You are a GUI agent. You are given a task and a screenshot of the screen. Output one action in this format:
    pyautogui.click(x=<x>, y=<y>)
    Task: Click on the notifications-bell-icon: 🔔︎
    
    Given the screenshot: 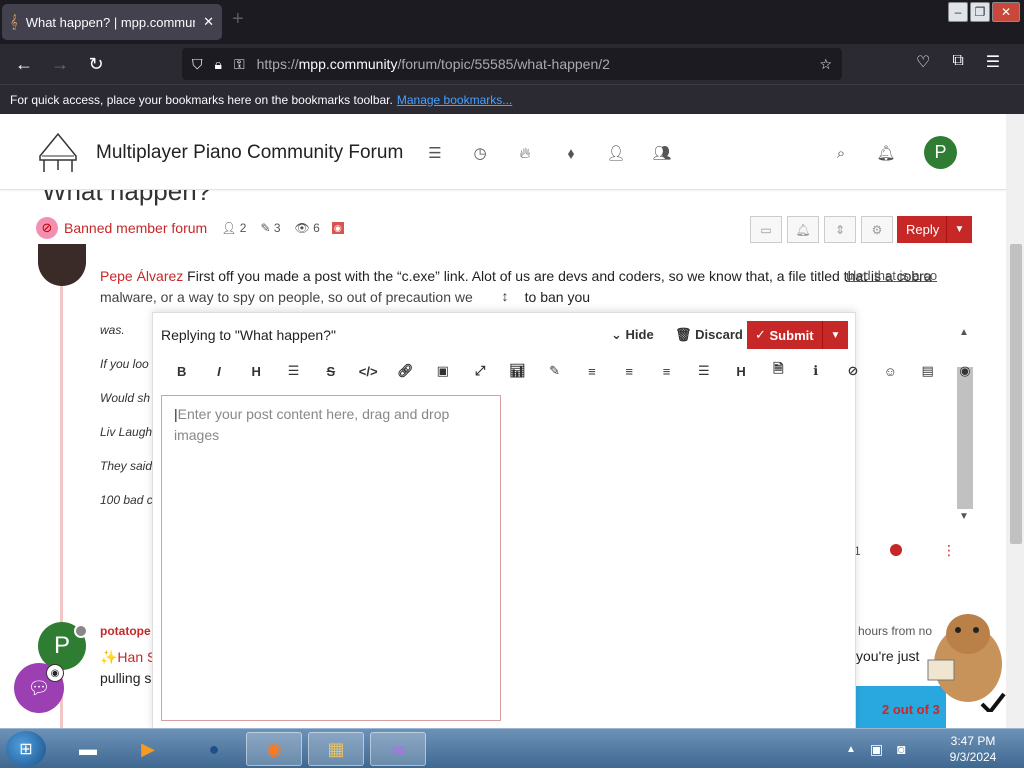 What is the action you would take?
    pyautogui.click(x=886, y=153)
    